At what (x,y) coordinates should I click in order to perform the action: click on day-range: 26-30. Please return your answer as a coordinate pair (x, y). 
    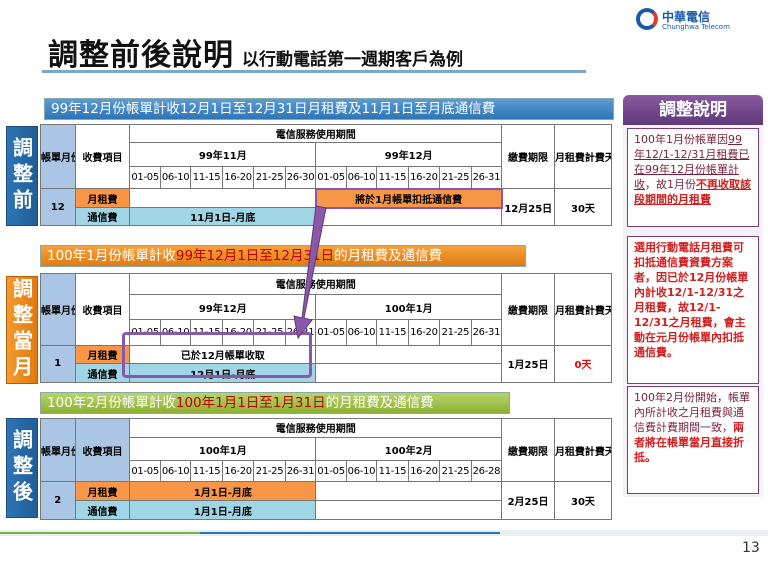
    Looking at the image, I should click on (300, 178).